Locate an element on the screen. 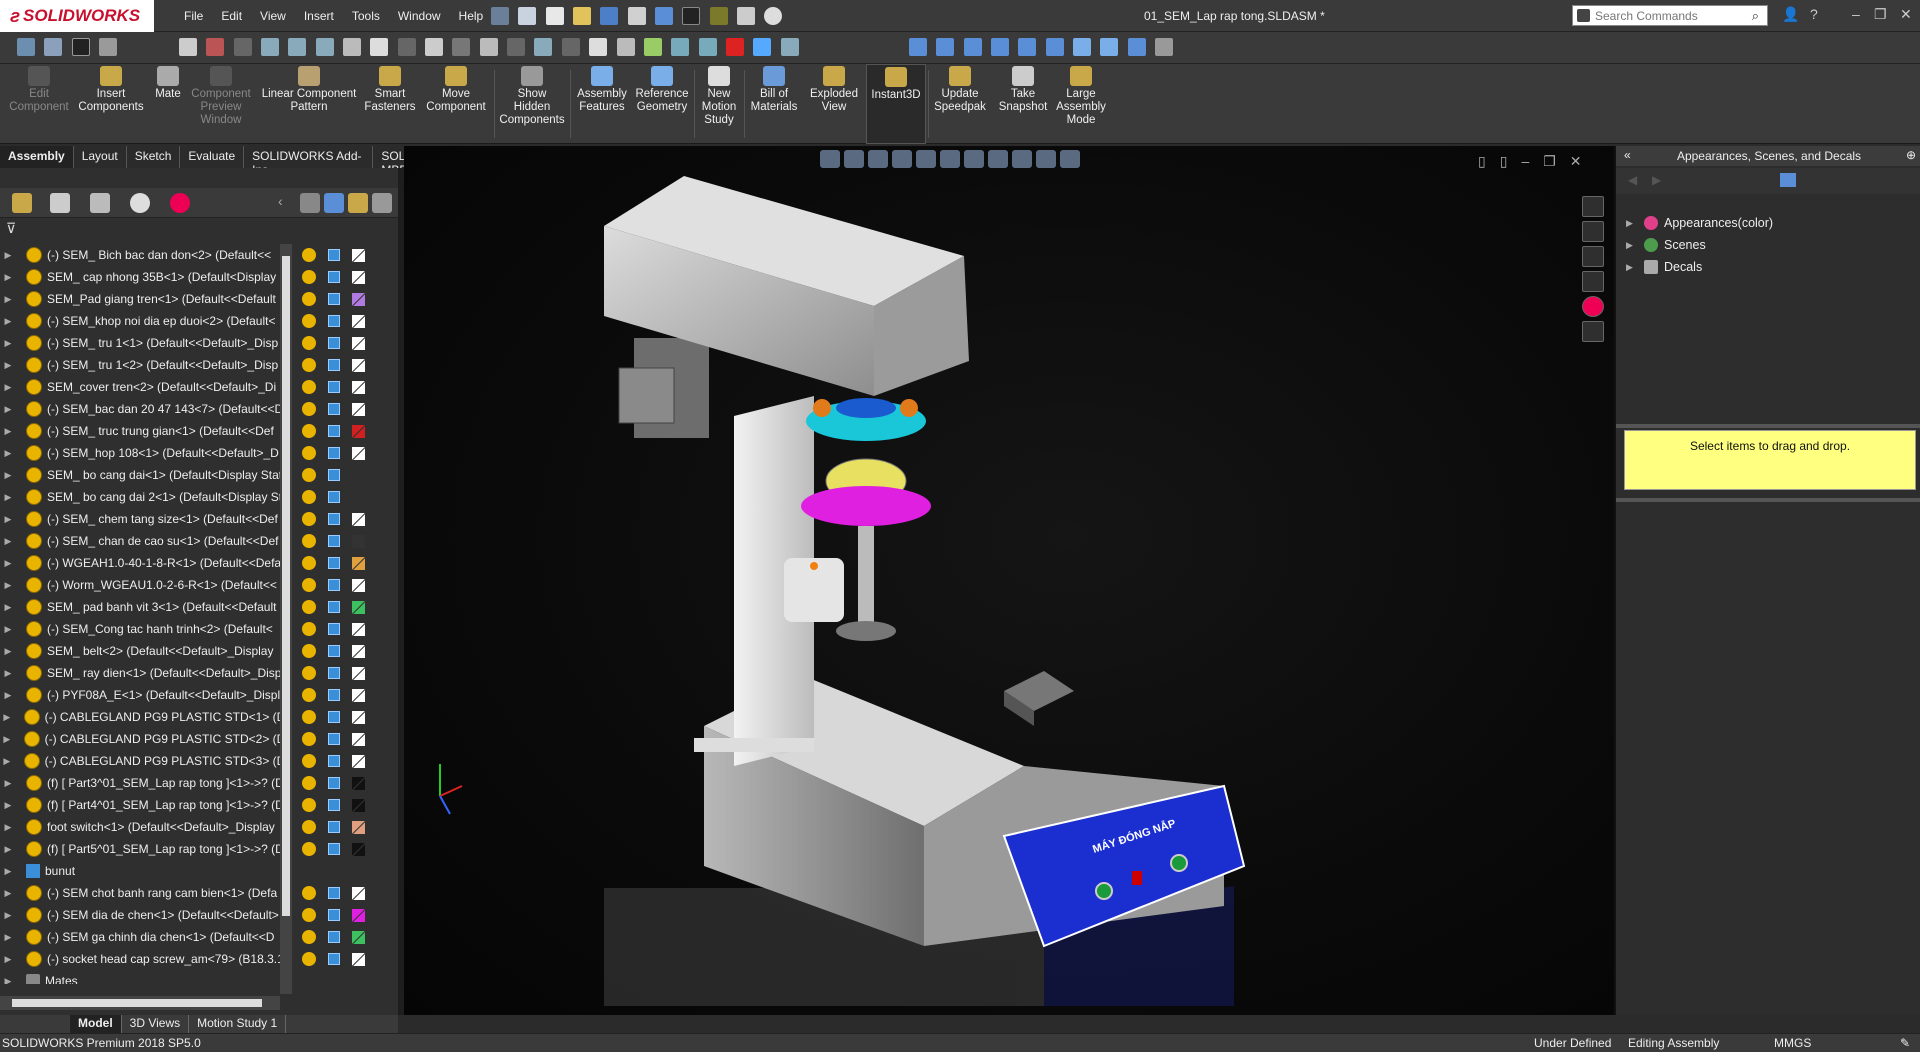  tab-3d-views: 3D Views is located at coordinates (156, 1024).